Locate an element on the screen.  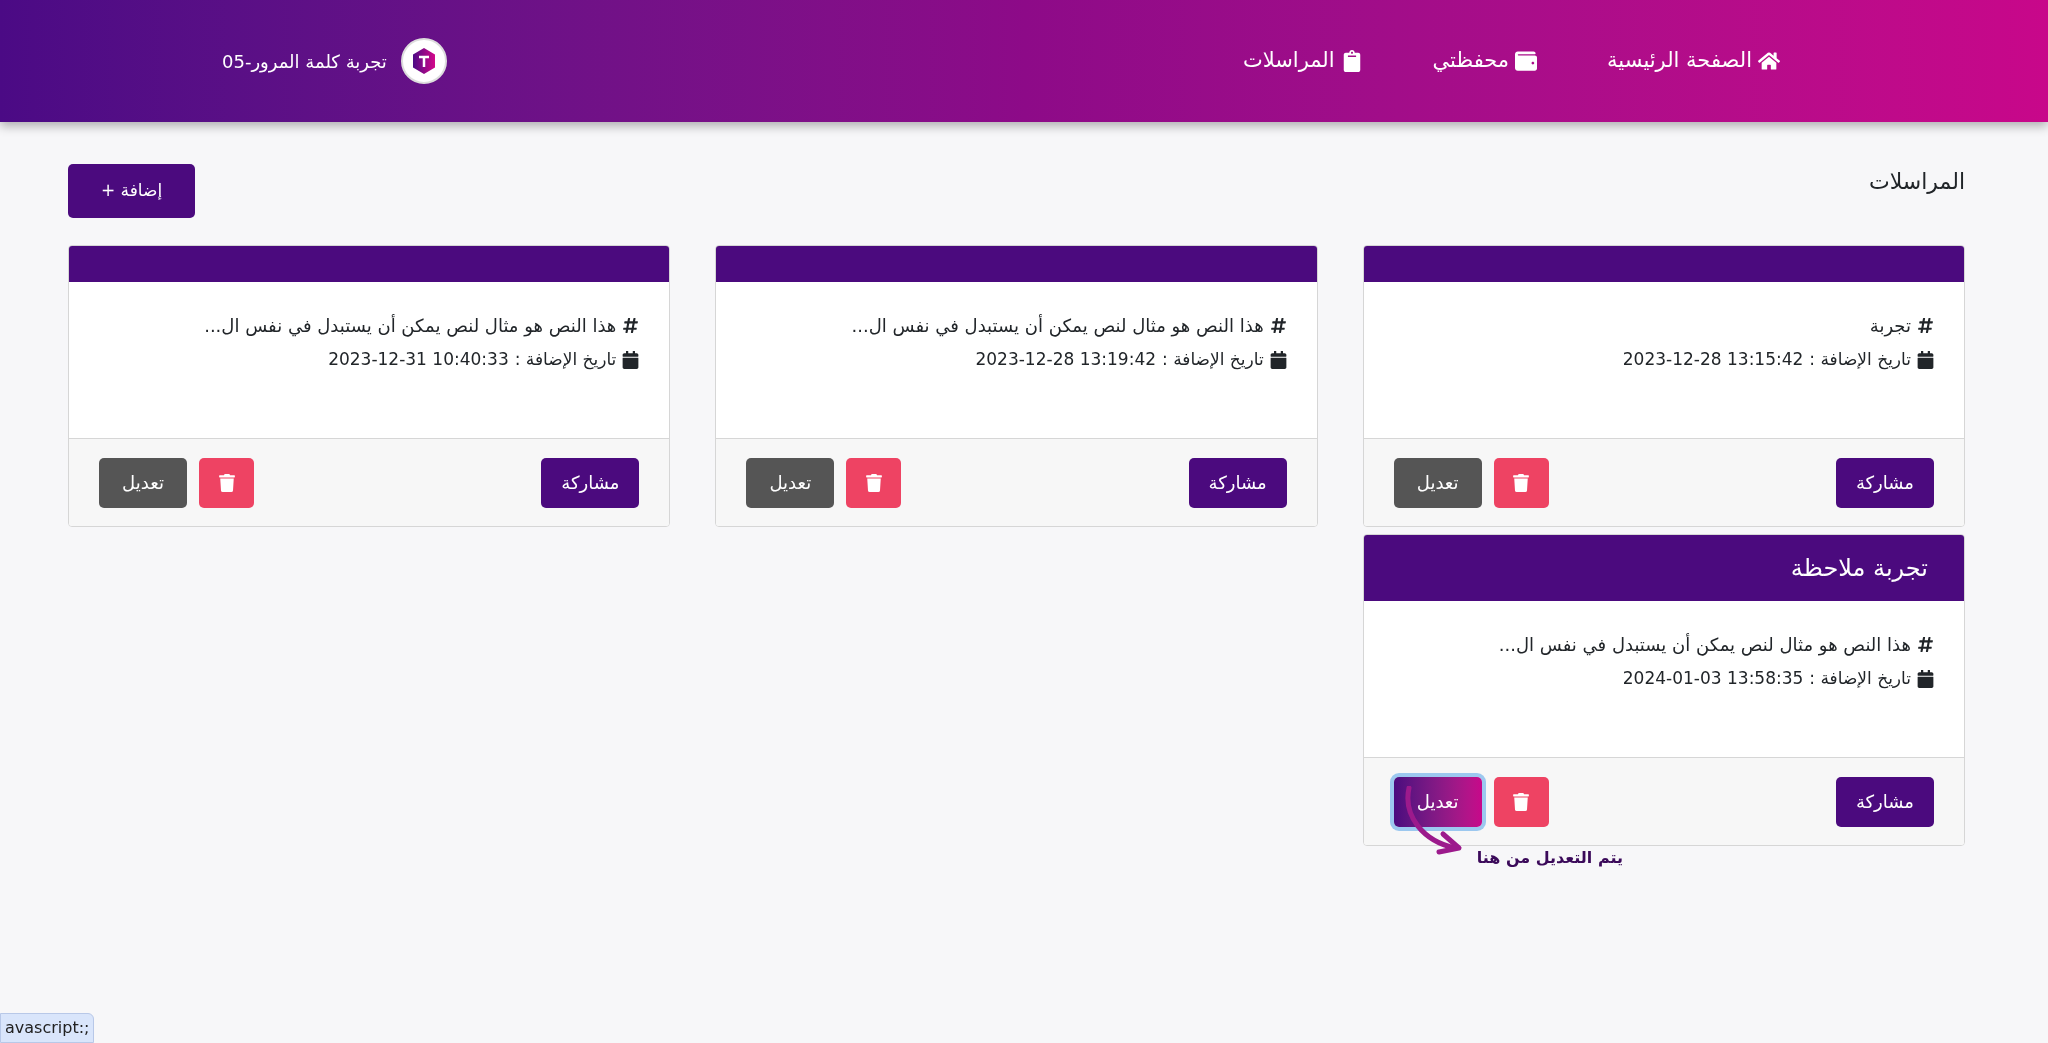
annotation-text: يتم التعديل من هنا is located at coordinates (1549, 858).